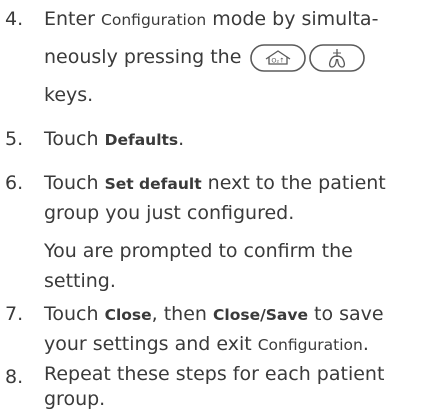 This screenshot has height=417, width=435. I want to click on step-number: 7., so click(14, 314).